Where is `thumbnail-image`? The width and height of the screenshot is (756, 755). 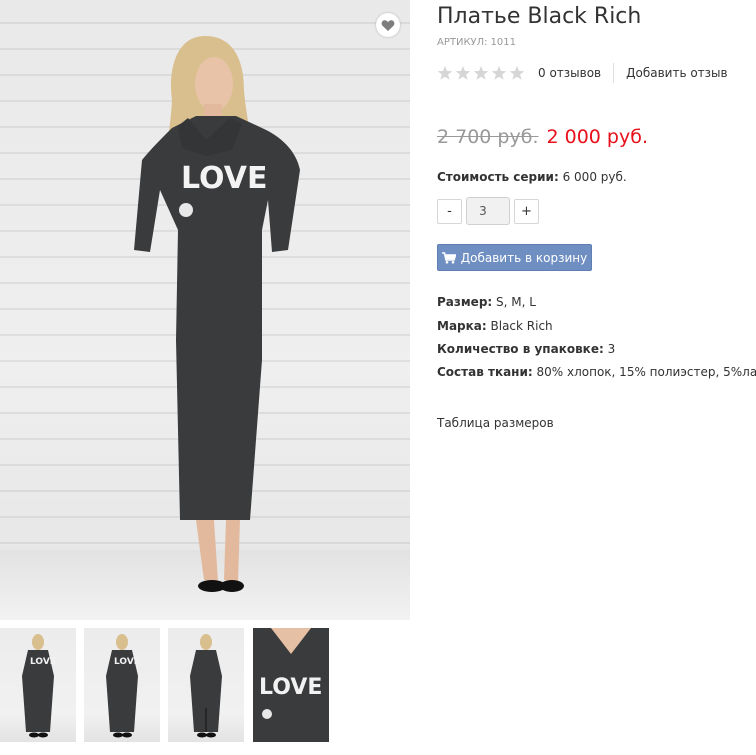
thumbnail-image is located at coordinates (206, 686).